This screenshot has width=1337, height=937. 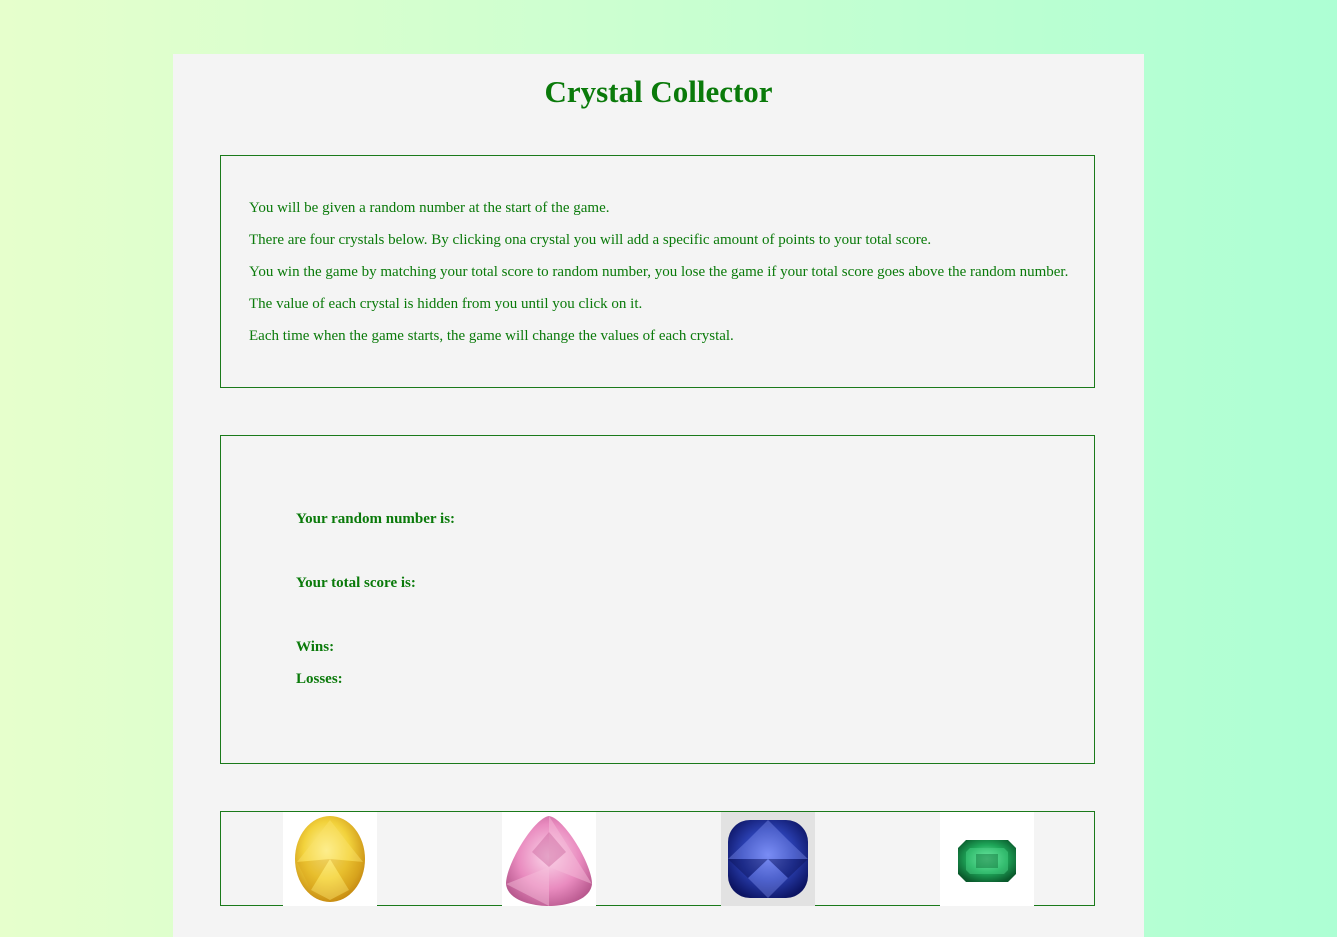 I want to click on losses-label: Losses:, so click(x=319, y=679).